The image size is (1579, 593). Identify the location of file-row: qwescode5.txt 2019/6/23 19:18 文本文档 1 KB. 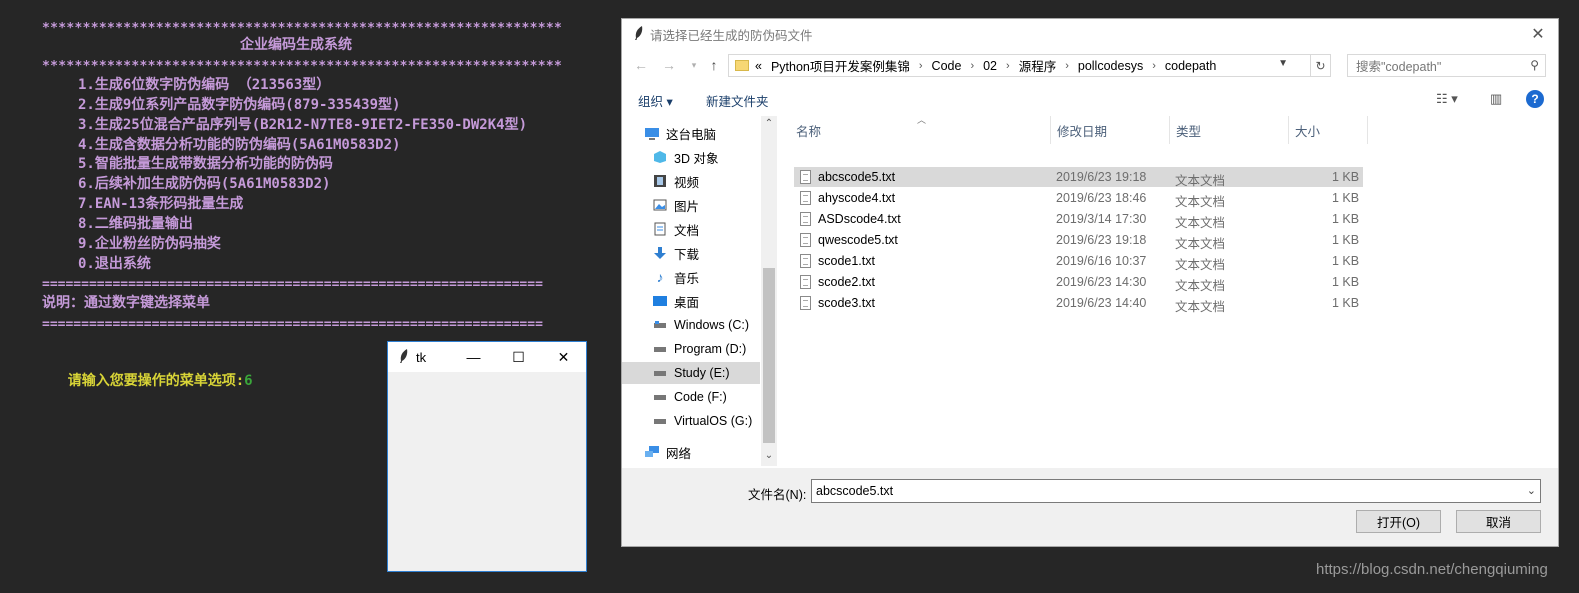
(1078, 240).